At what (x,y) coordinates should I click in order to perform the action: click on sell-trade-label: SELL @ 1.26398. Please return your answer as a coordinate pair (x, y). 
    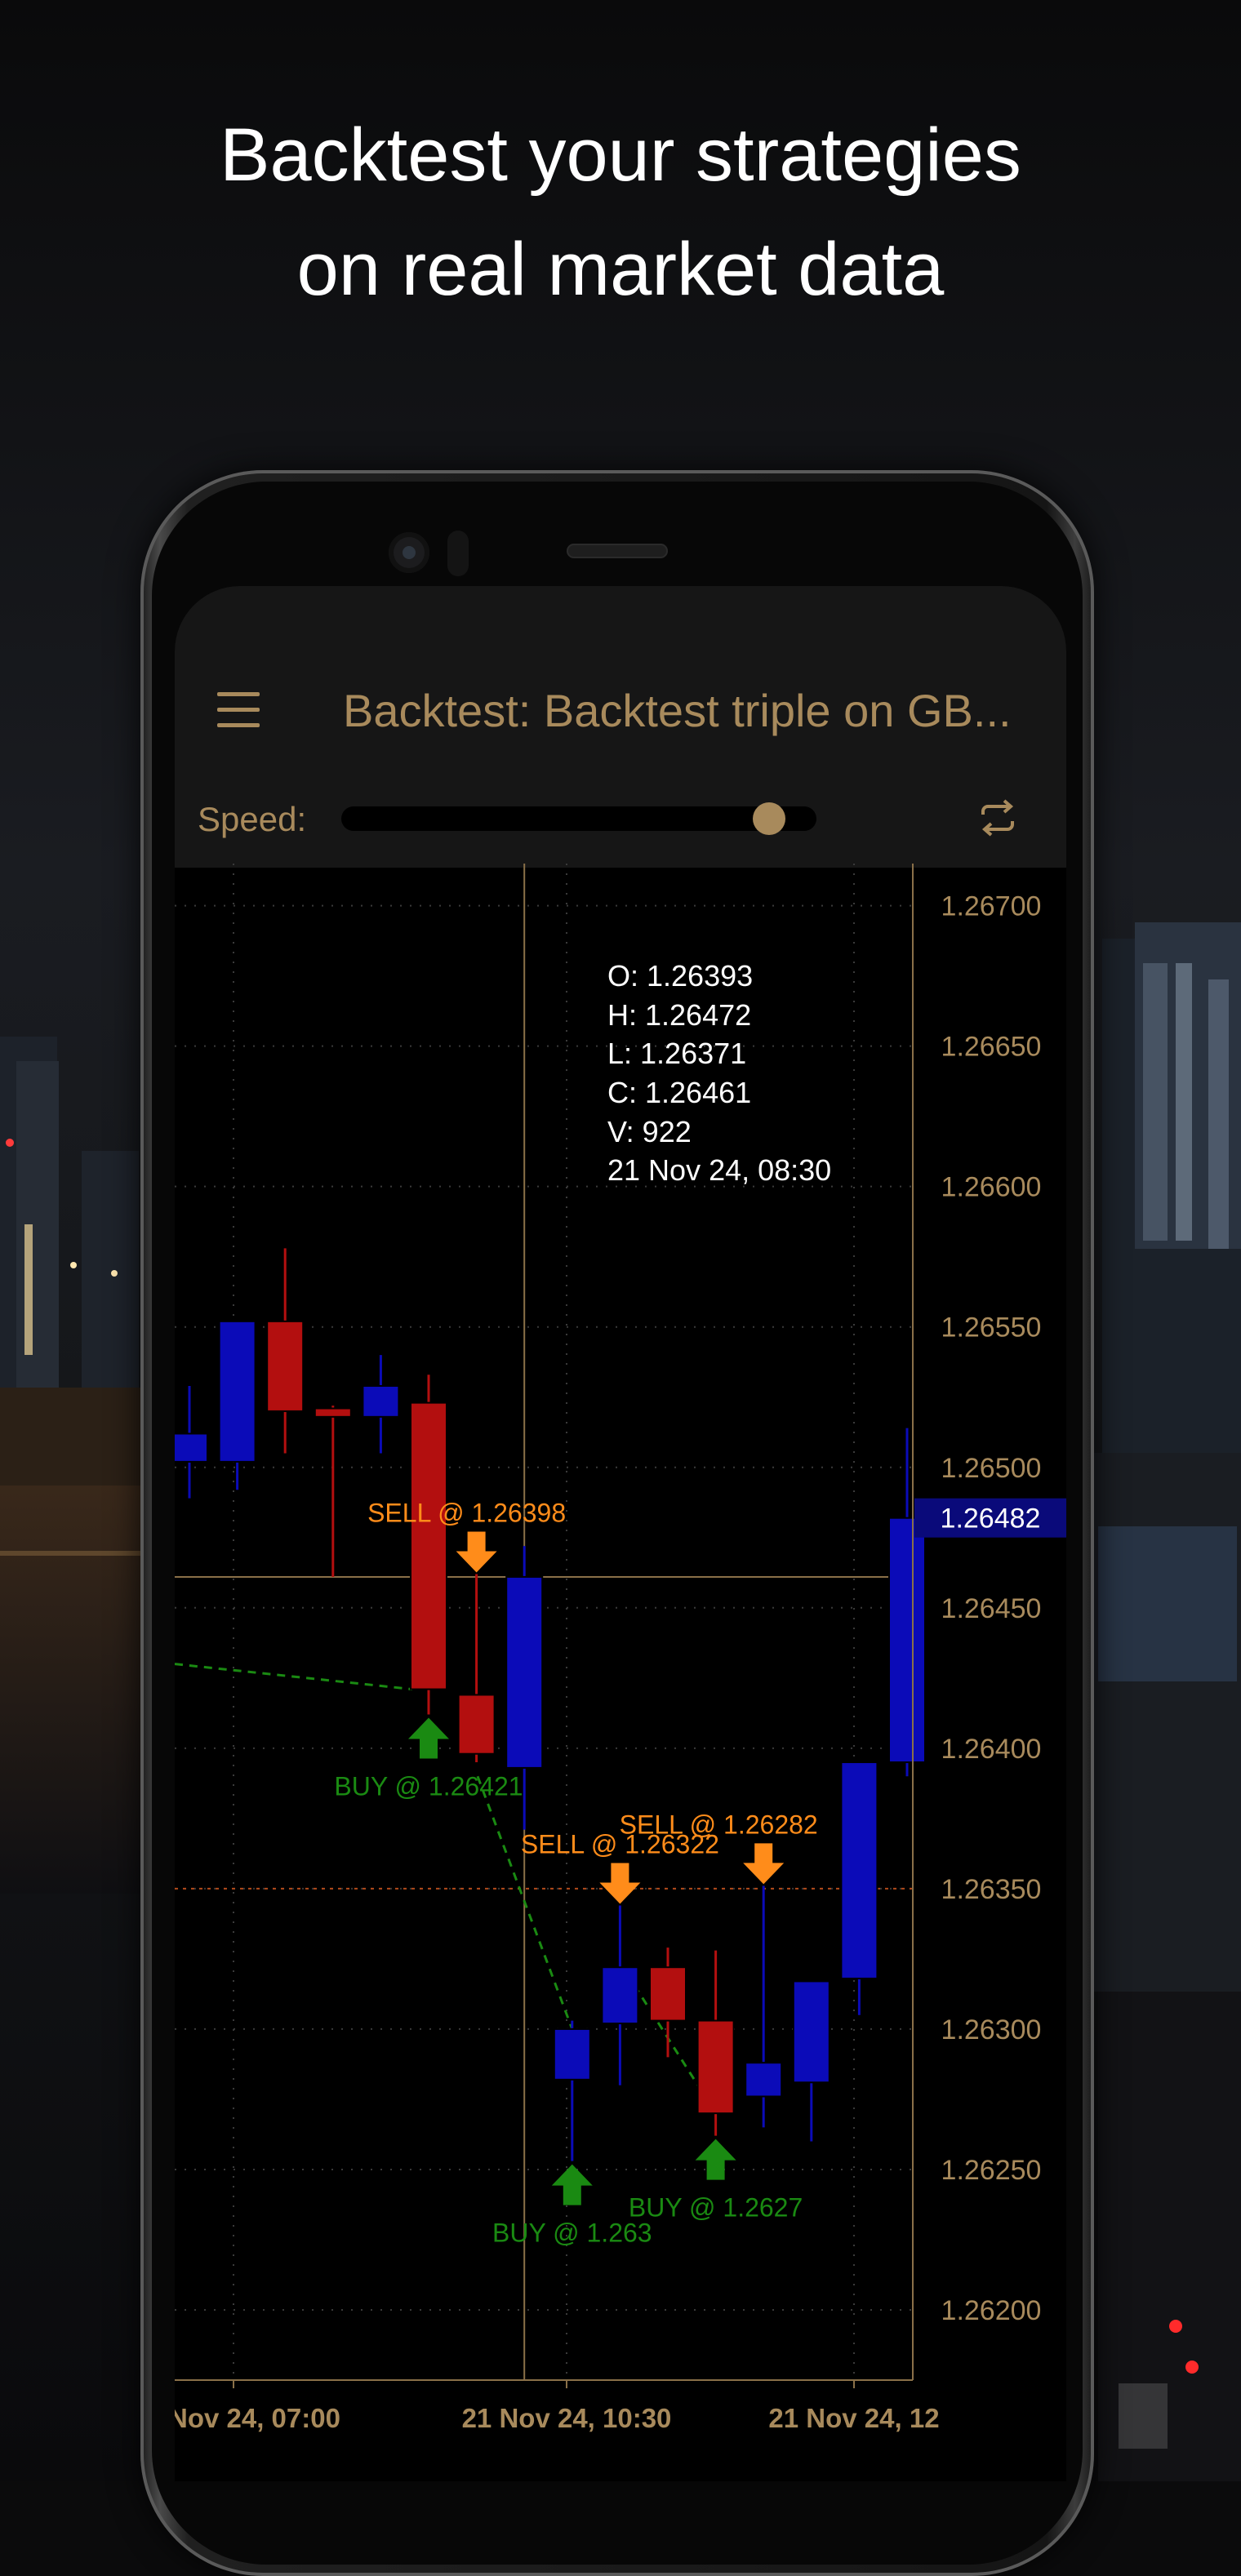
    Looking at the image, I should click on (466, 1513).